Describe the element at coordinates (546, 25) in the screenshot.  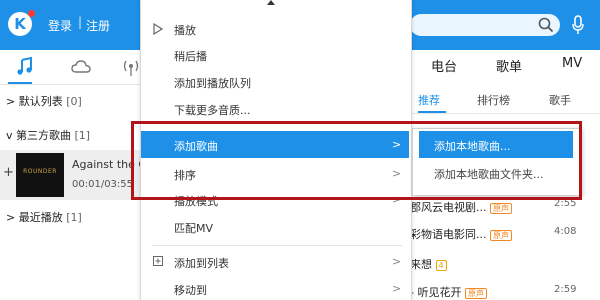
I see `search-icon` at that location.